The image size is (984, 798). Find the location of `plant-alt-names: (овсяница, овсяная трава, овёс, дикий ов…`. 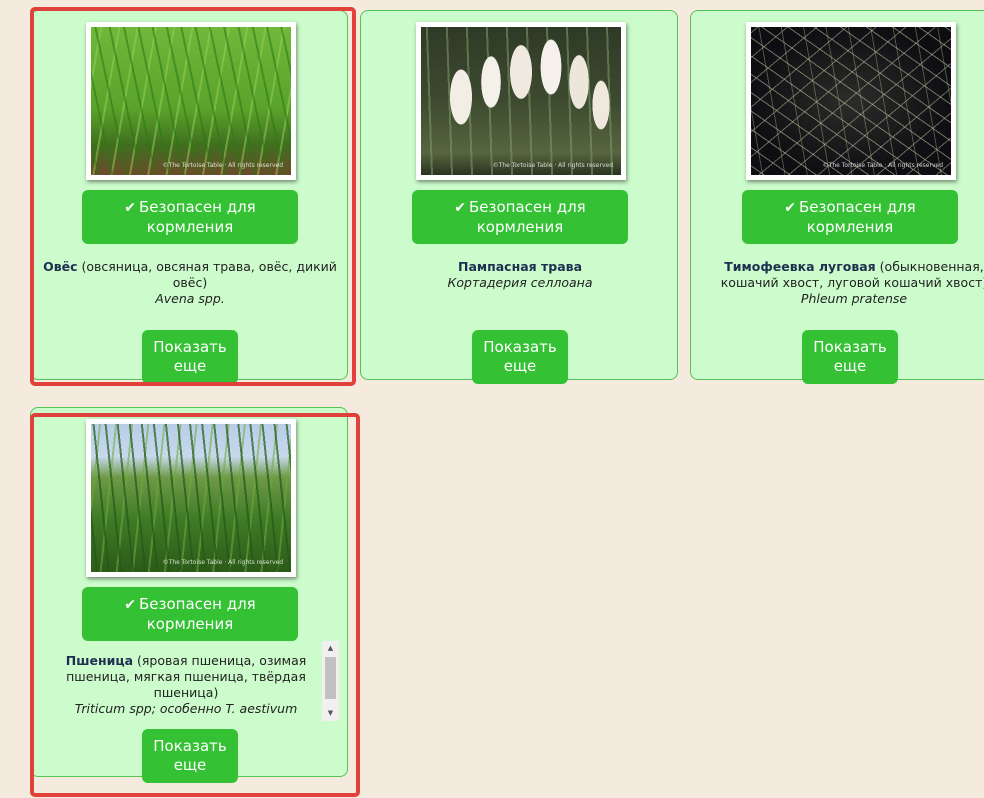

plant-alt-names: (овсяница, овсяная трава, овёс, дикий ов… is located at coordinates (207, 274).